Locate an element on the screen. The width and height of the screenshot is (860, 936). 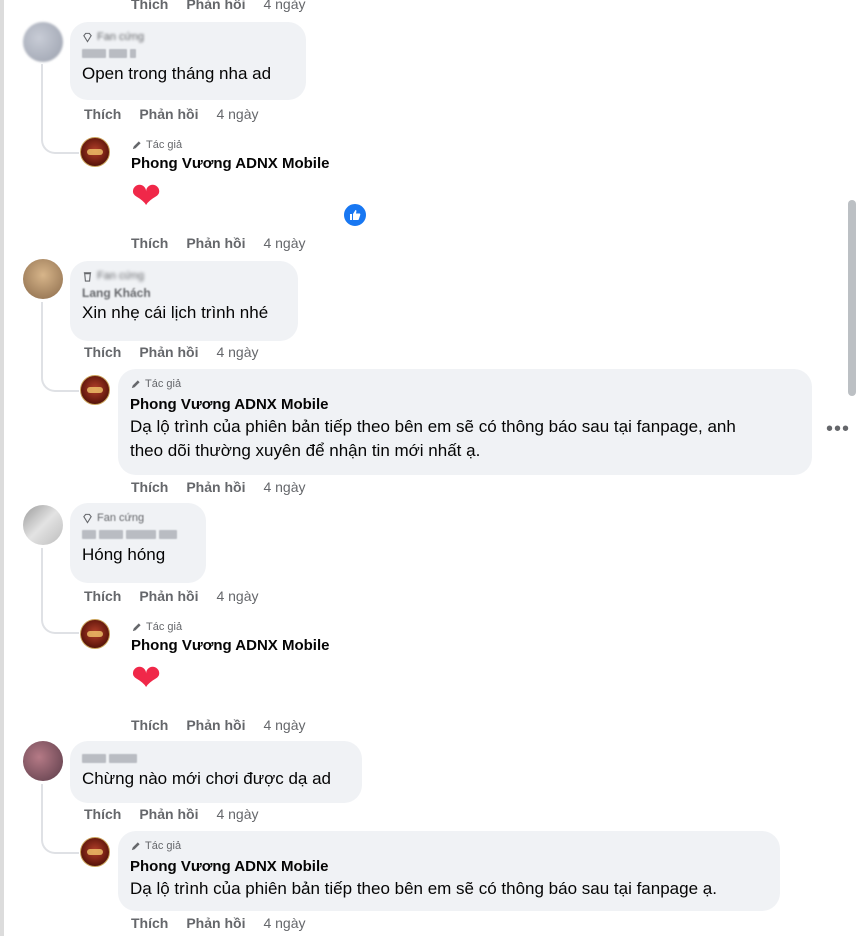
trash-badge-icon is located at coordinates (87, 276).